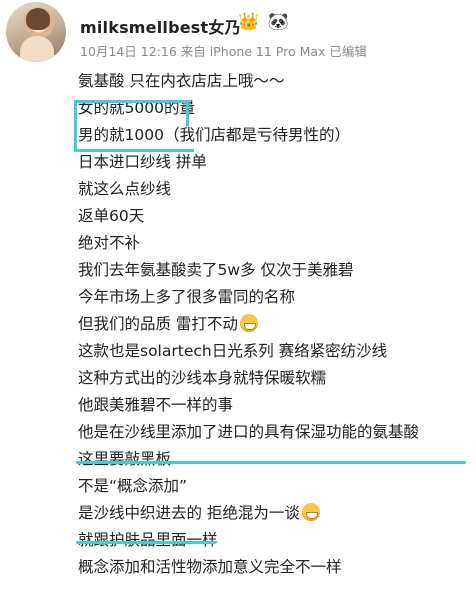 The width and height of the screenshot is (476, 597). I want to click on post-line-text: 是沙线中织进去的 拒绝混为一谈, so click(189, 513).